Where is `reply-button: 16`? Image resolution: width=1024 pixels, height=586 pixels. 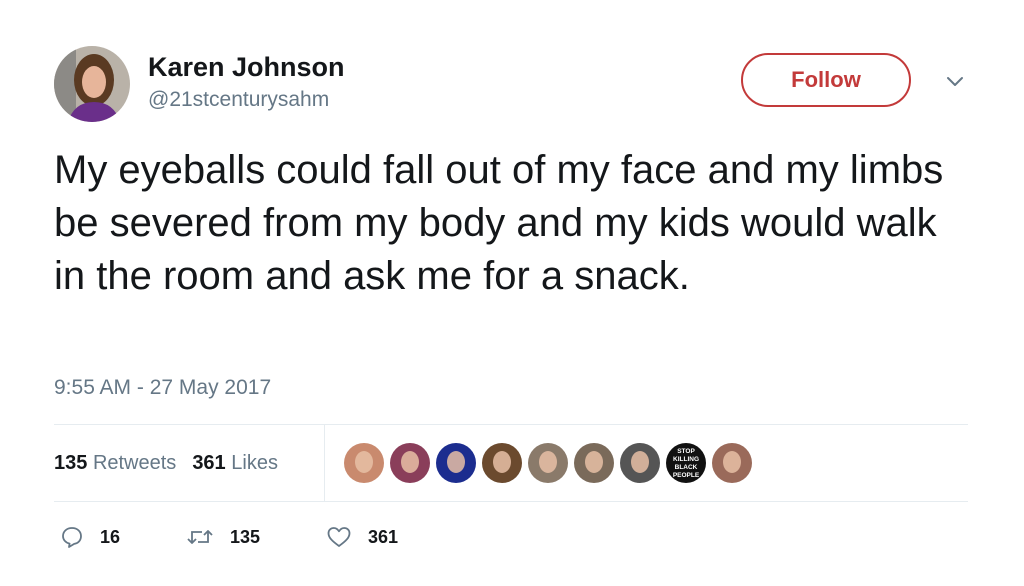 reply-button: 16 is located at coordinates (123, 537).